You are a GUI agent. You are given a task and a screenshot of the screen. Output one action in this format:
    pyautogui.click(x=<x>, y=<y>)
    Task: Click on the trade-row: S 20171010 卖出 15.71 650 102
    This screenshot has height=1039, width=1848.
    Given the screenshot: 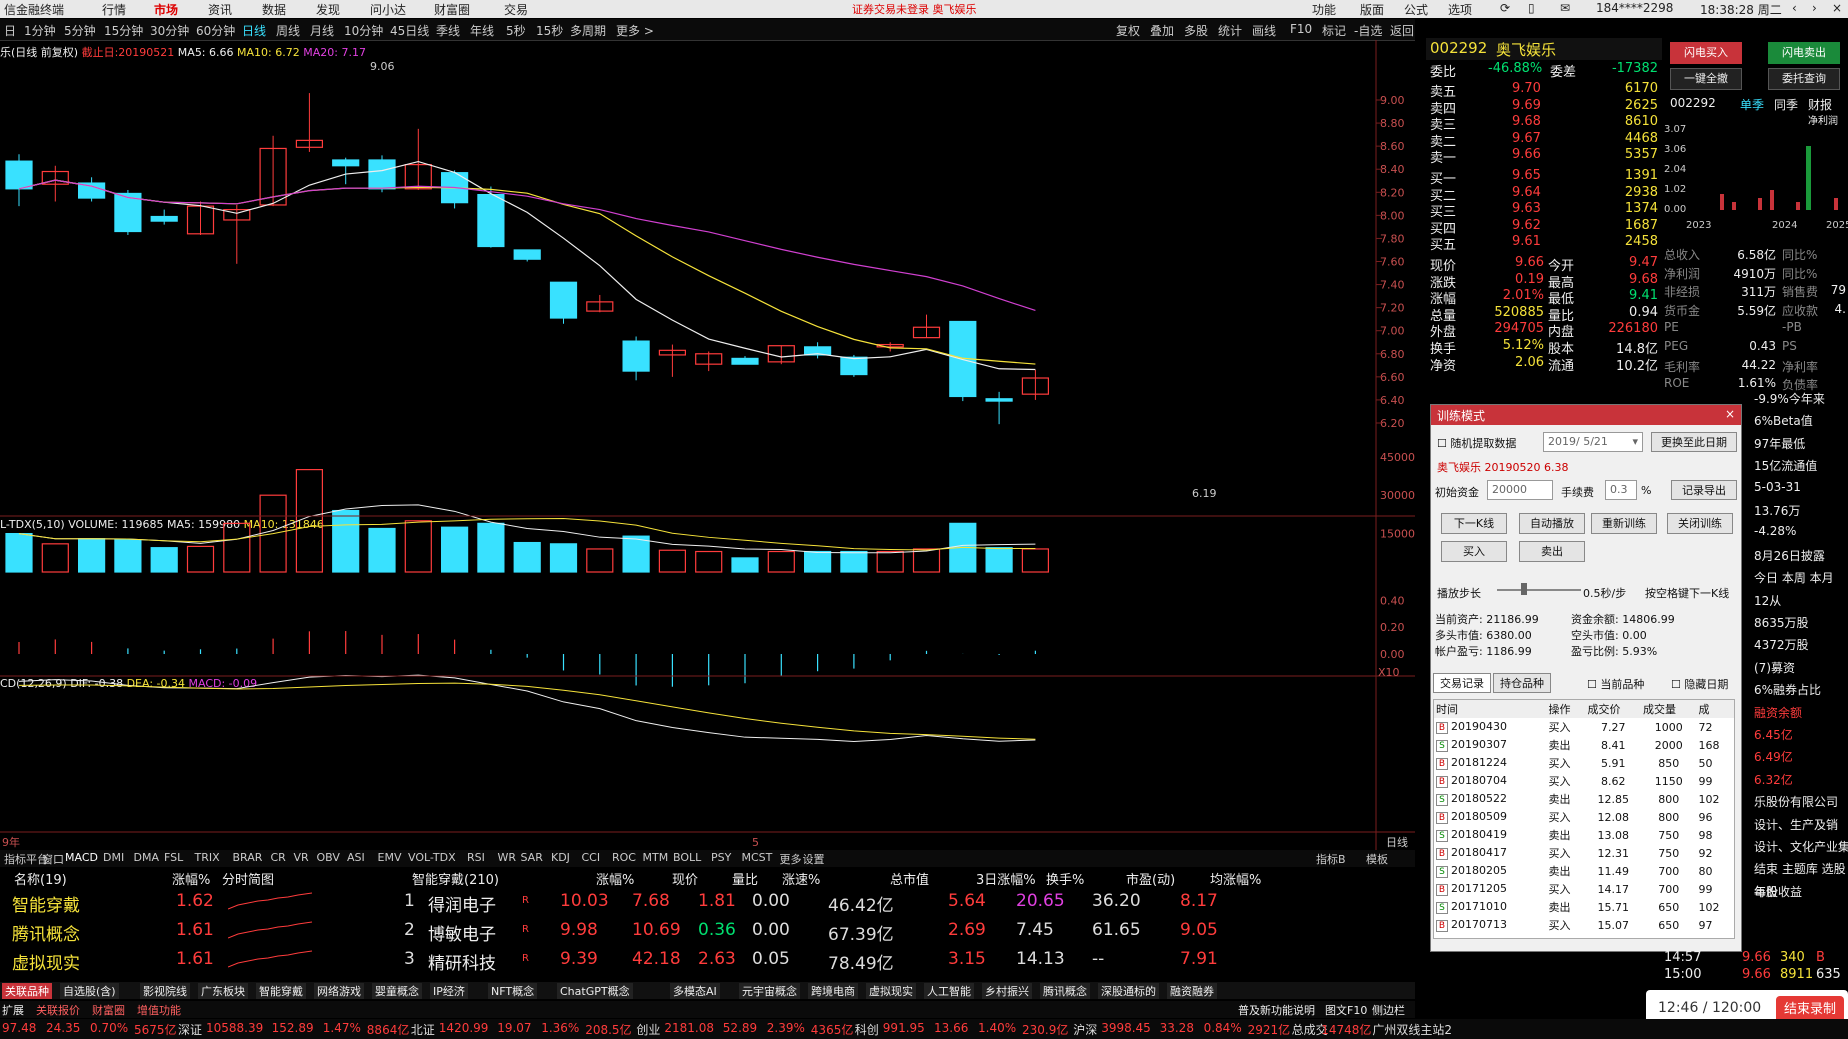 What is the action you would take?
    pyautogui.click(x=1584, y=907)
    